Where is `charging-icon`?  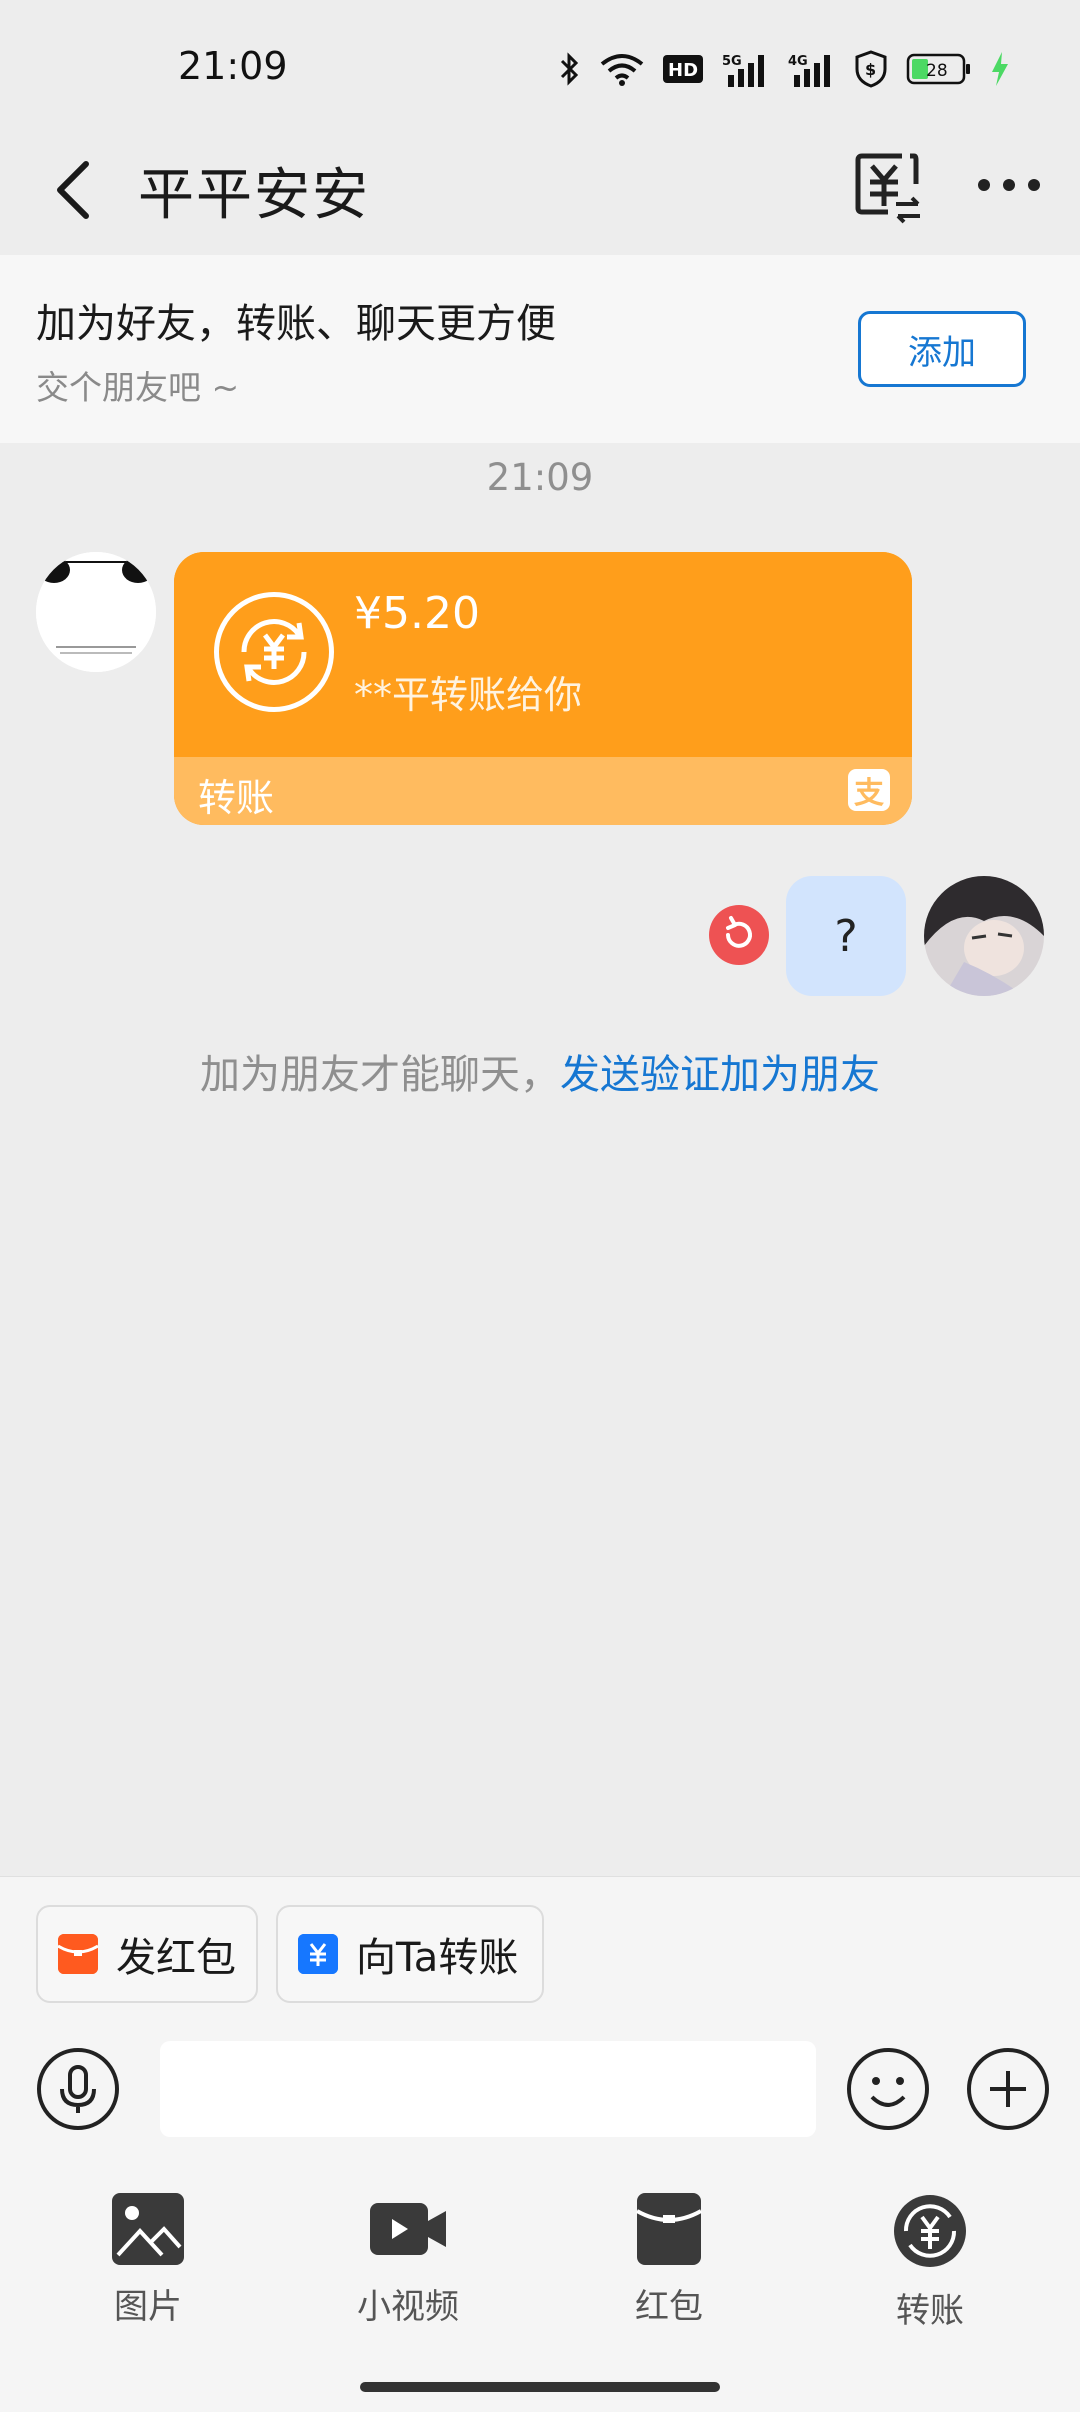 charging-icon is located at coordinates (1000, 69).